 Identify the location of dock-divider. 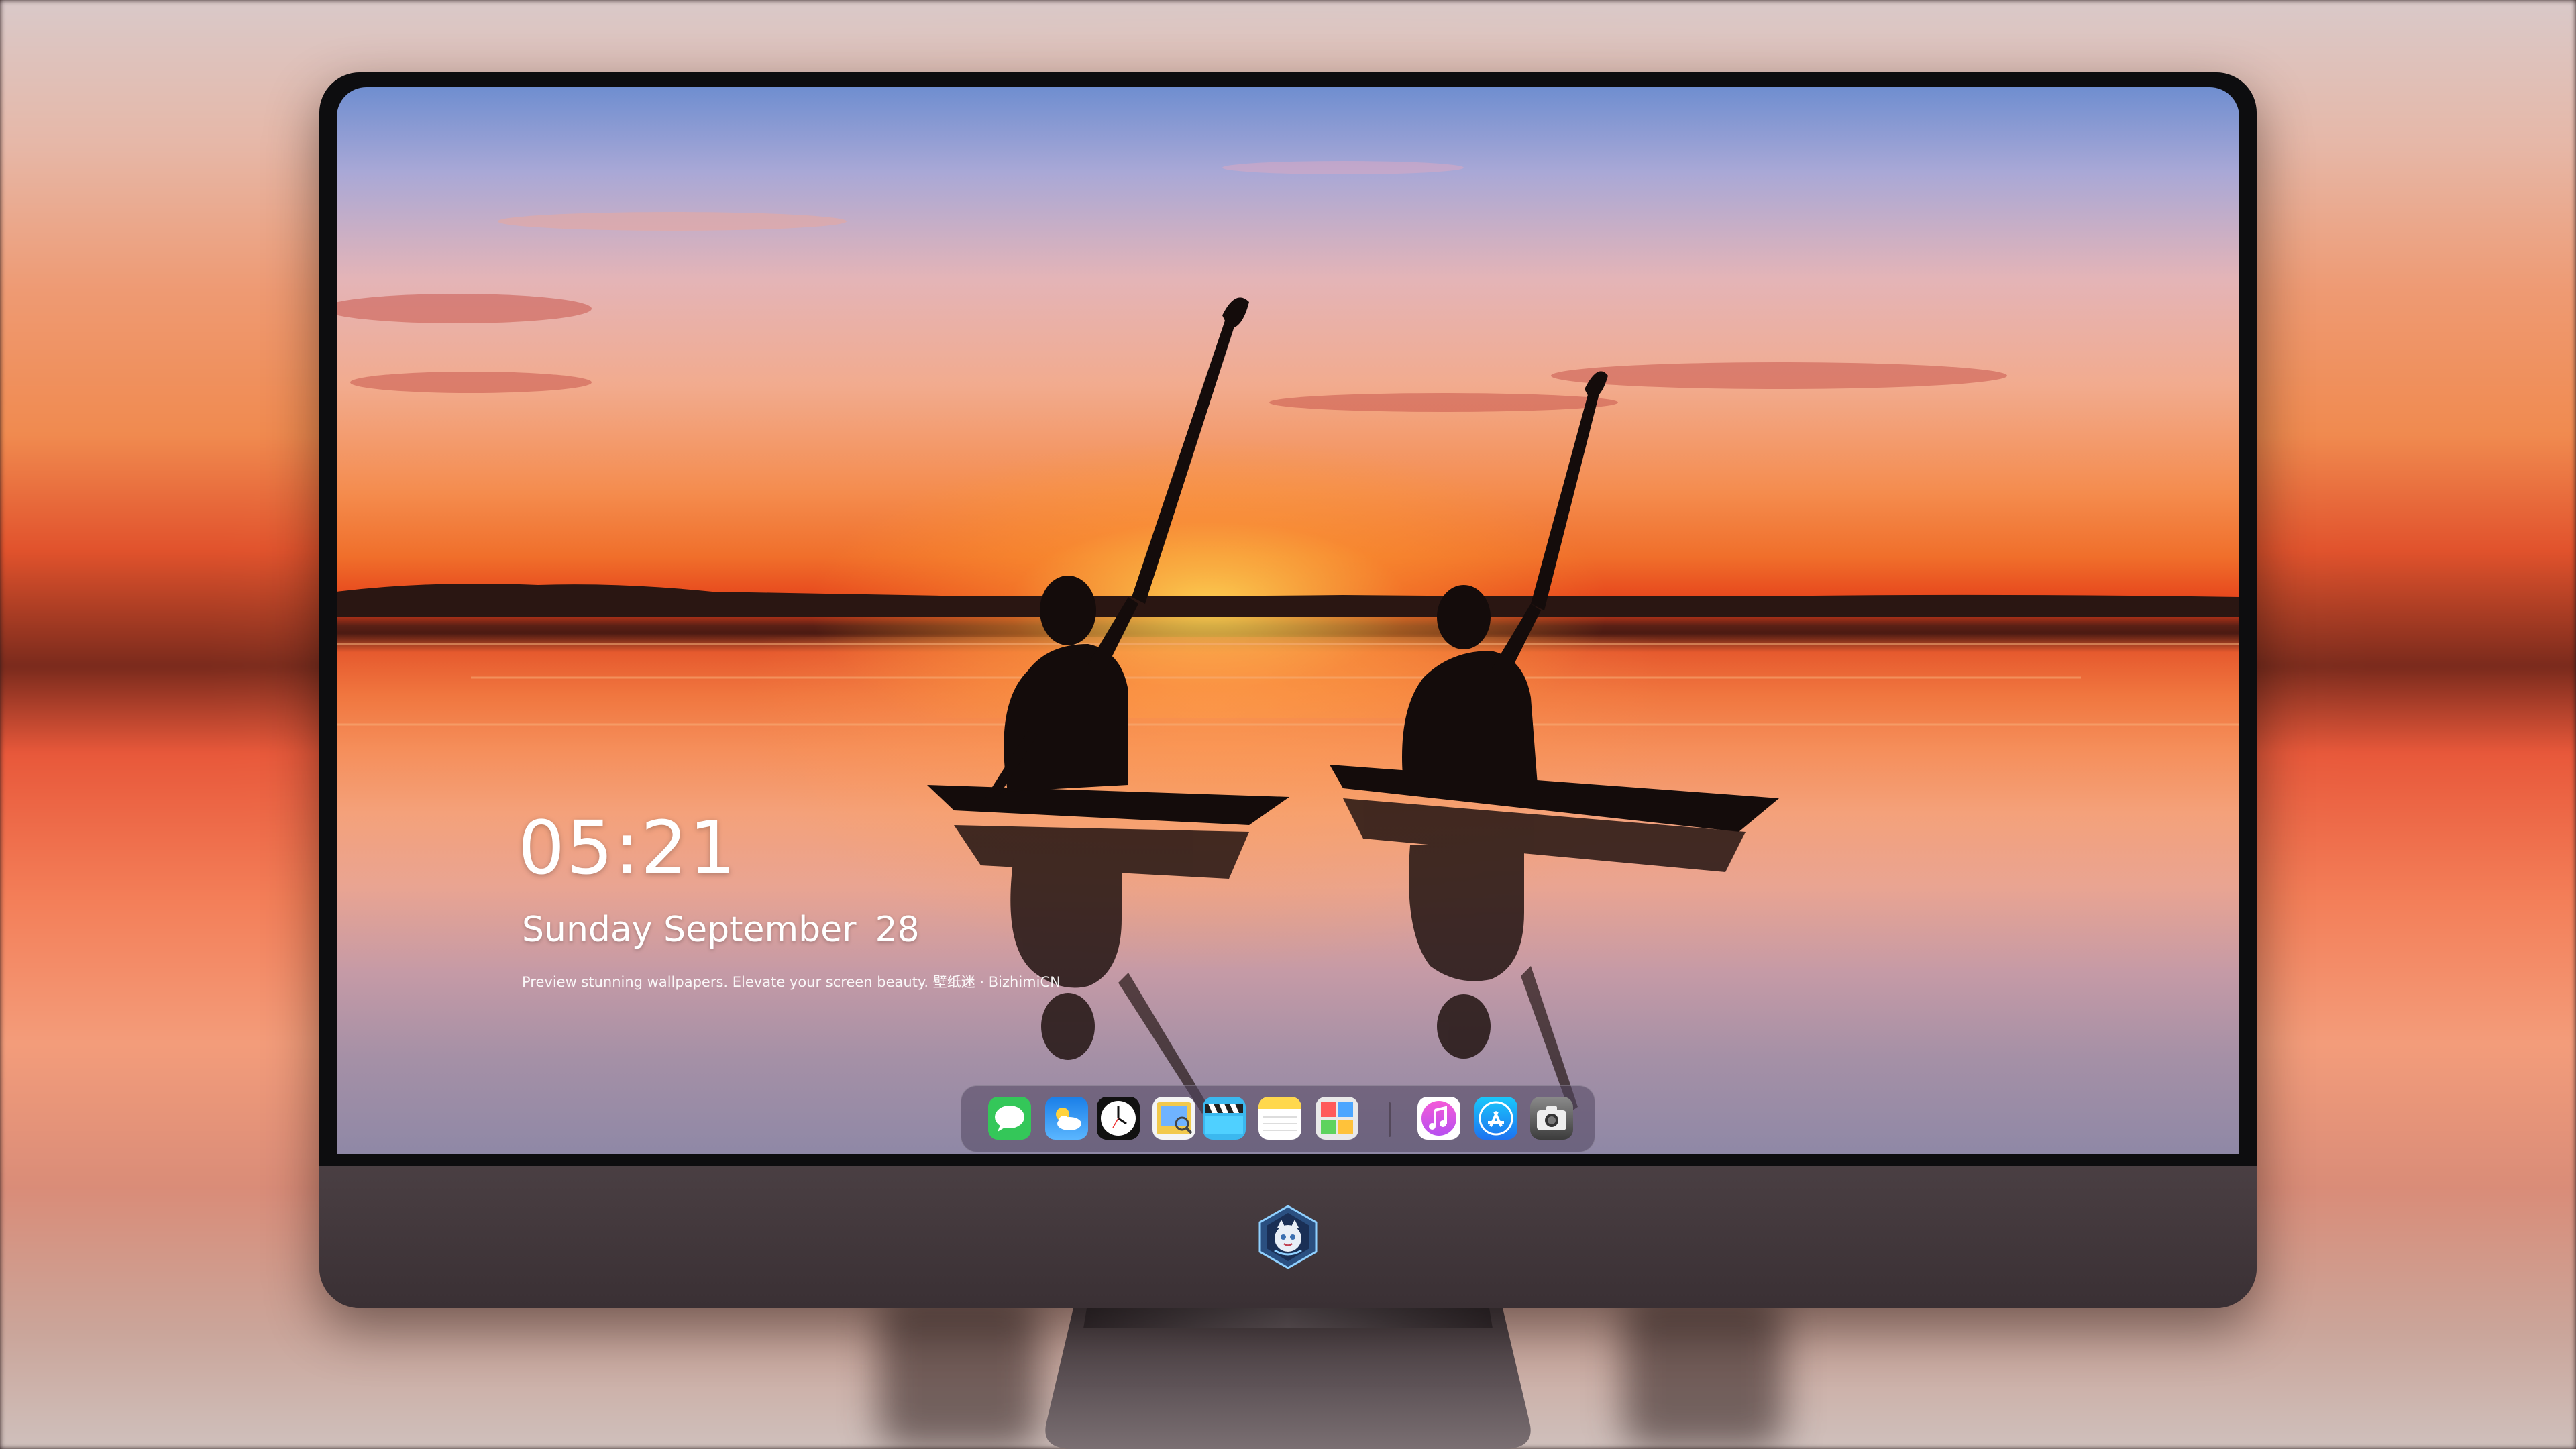
(1390, 1119).